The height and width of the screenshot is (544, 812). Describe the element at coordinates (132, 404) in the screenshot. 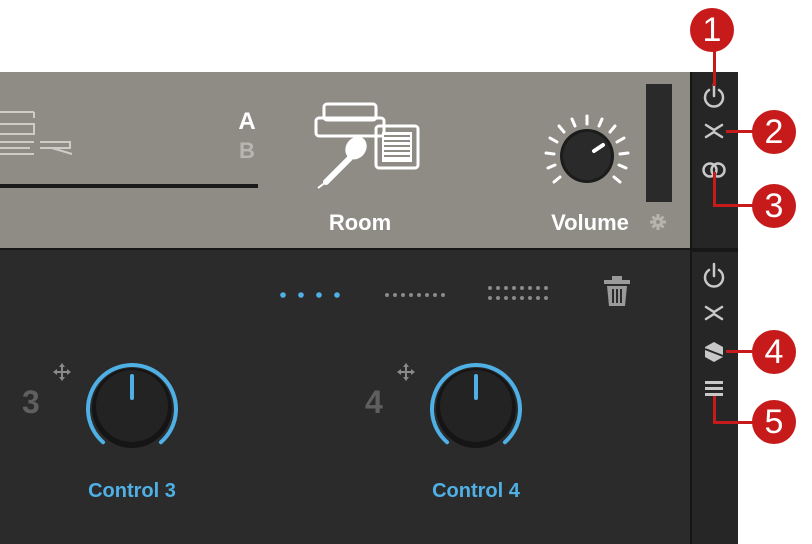

I see `control-3-knob` at that location.